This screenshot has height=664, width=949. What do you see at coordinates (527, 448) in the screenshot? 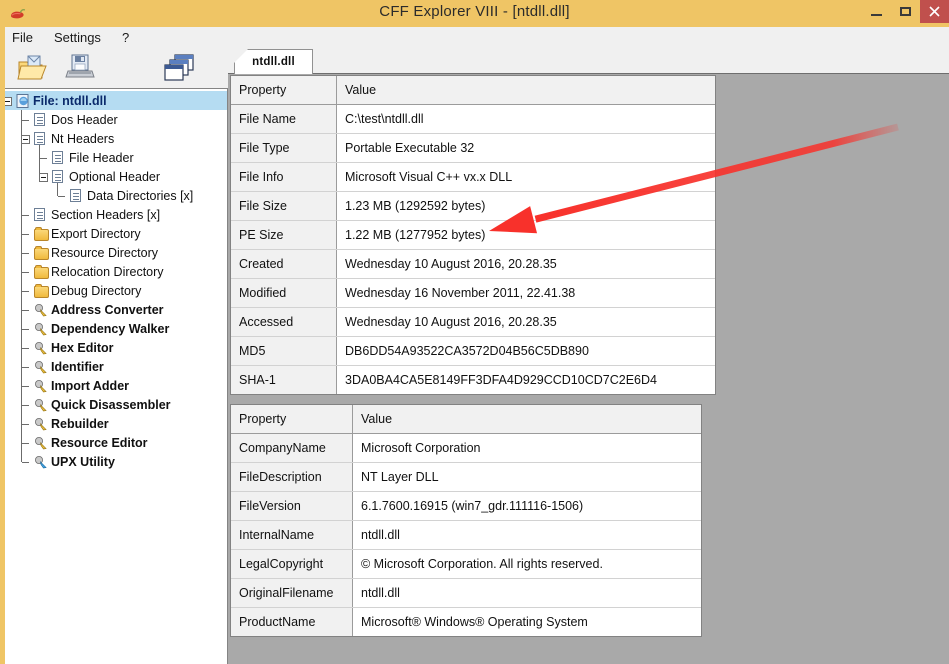
I see `cell-value: Microsoft Corporation` at bounding box center [527, 448].